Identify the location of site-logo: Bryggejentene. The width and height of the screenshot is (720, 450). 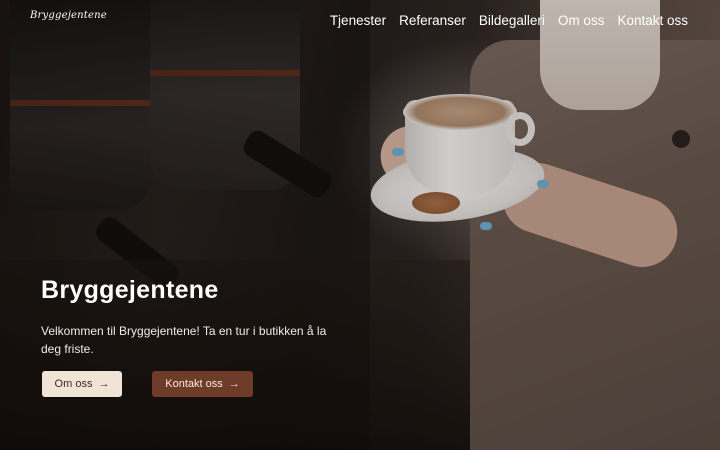
(68, 15).